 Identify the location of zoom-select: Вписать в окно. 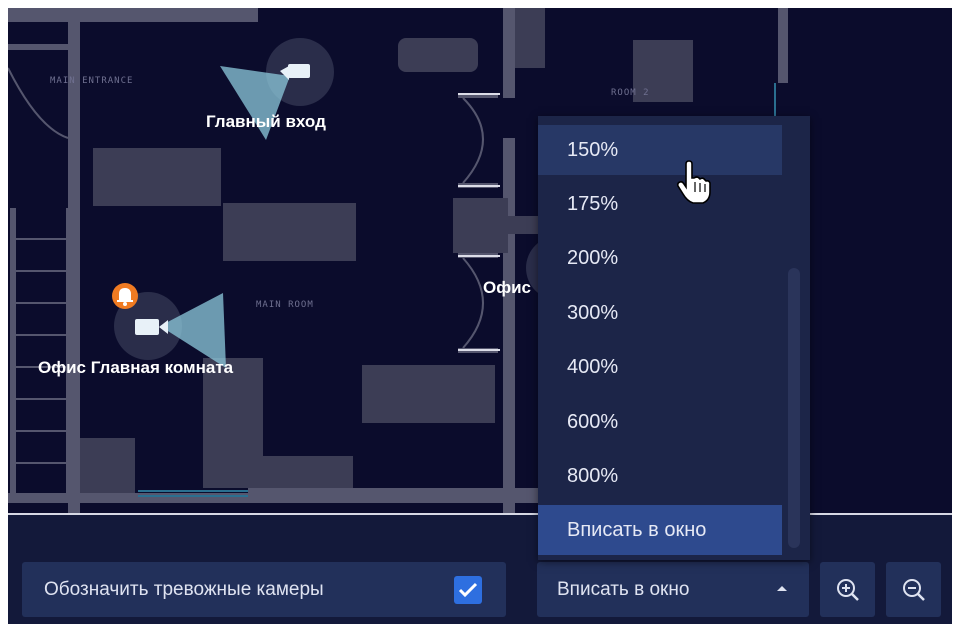
(673, 589).